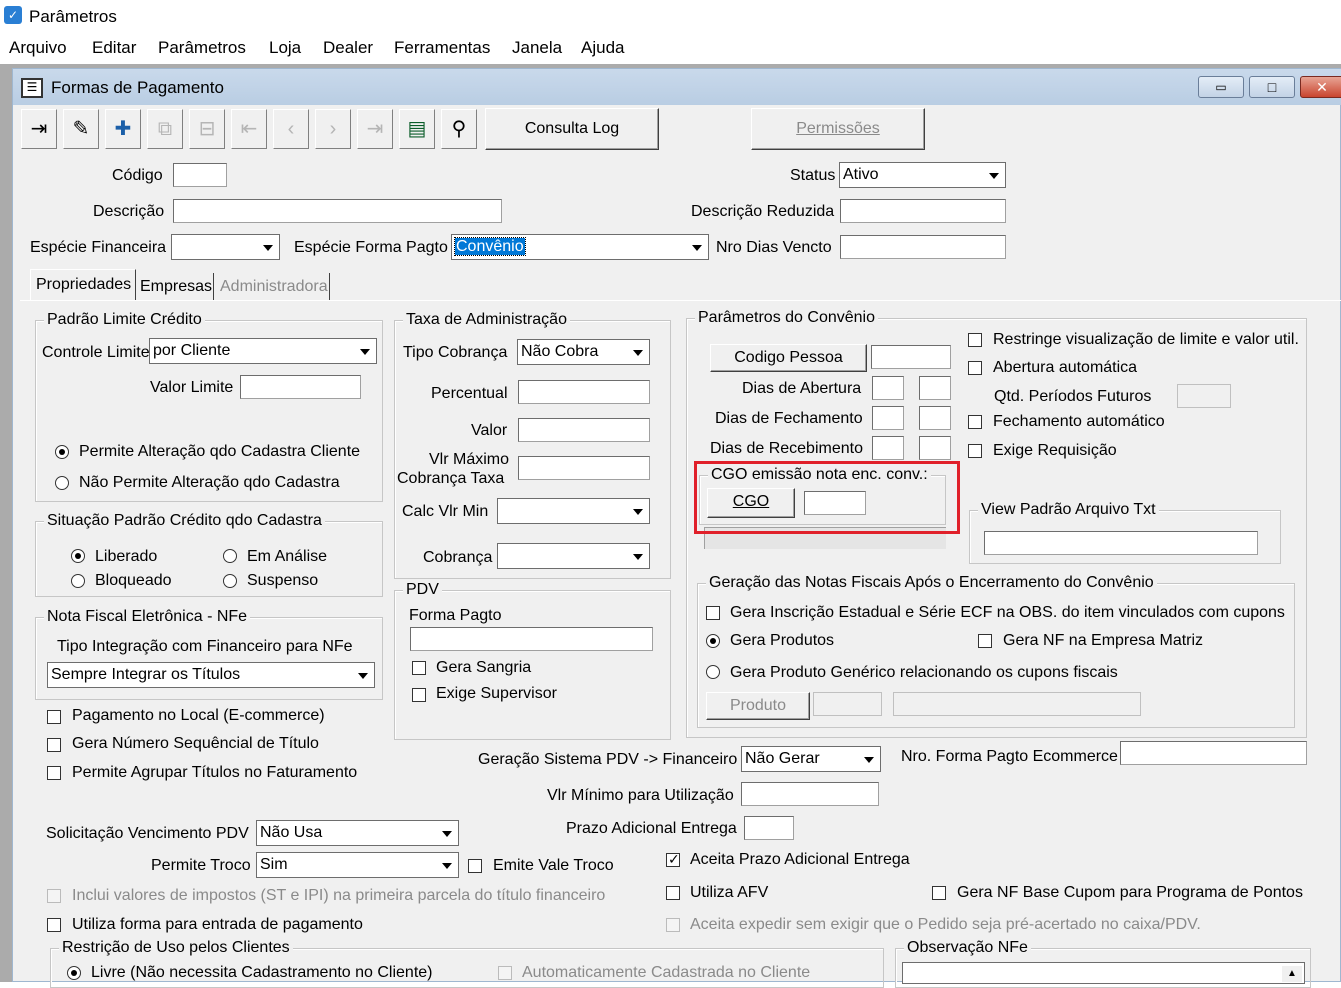  What do you see at coordinates (419, 695) in the screenshot?
I see `exige-supervisor-checkbox` at bounding box center [419, 695].